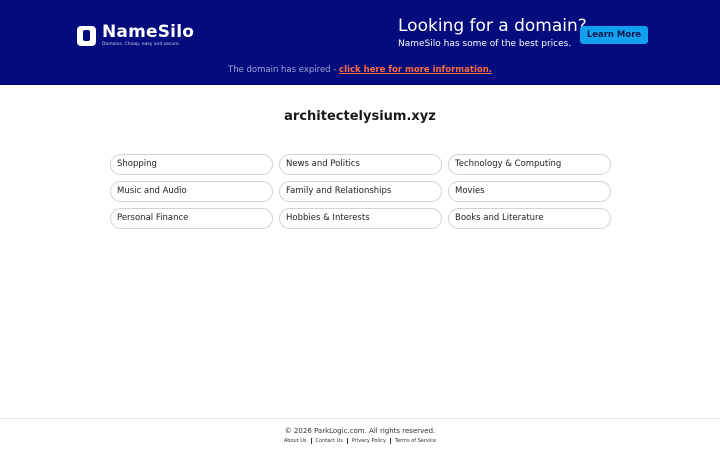  What do you see at coordinates (86, 36) in the screenshot?
I see `namesilo-logo-icon` at bounding box center [86, 36].